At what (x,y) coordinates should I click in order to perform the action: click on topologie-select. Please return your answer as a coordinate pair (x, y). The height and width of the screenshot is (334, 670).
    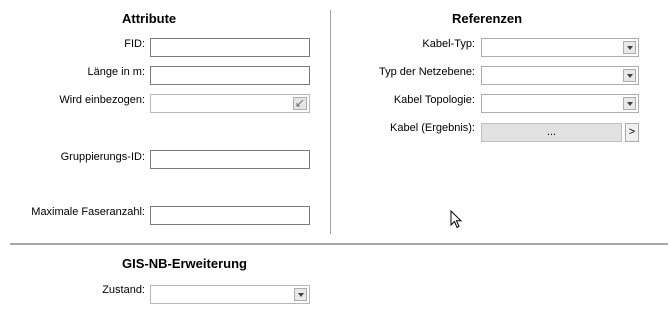
    Looking at the image, I should click on (560, 103).